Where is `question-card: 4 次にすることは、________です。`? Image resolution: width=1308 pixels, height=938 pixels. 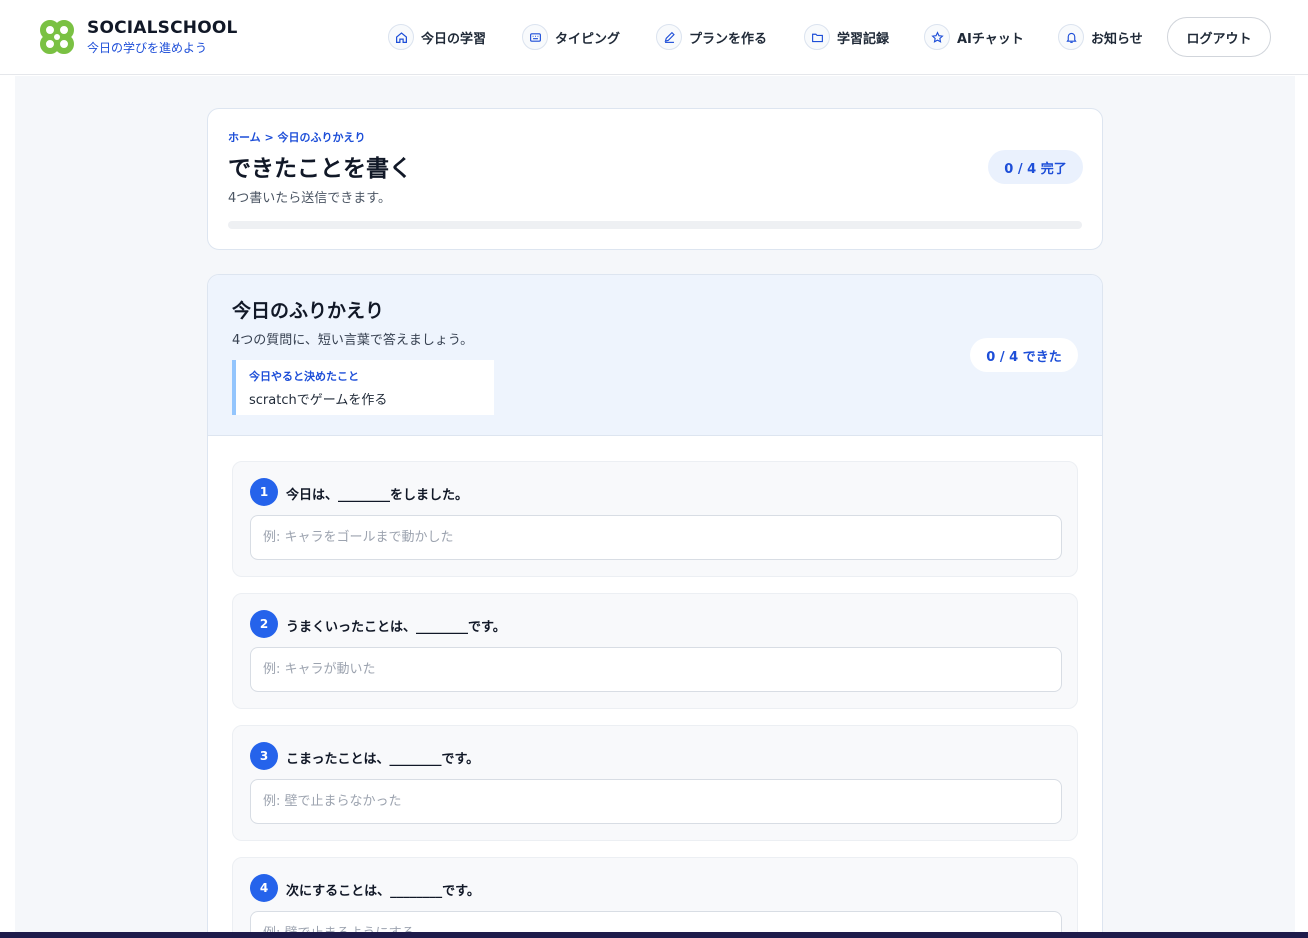 question-card: 4 次にすることは、________です。 is located at coordinates (655, 897).